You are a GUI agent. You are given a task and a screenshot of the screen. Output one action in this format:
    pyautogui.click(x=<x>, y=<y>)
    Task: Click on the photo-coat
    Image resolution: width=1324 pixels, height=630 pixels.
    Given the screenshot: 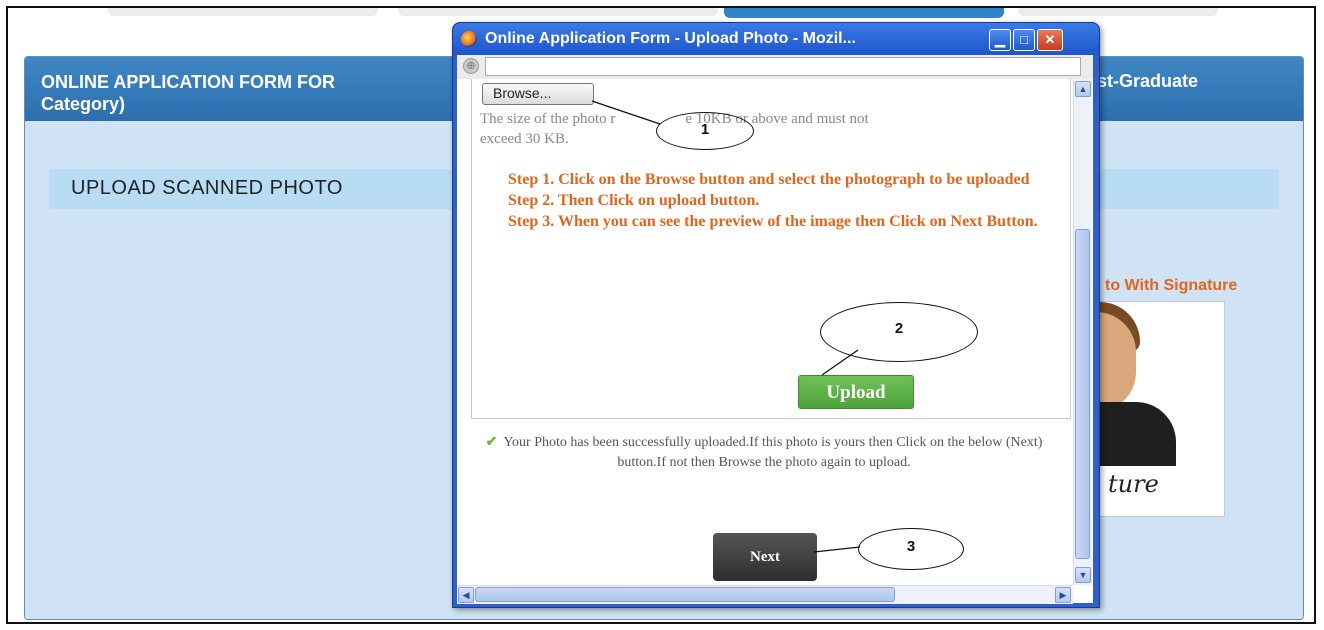 What is the action you would take?
    pyautogui.click(x=1136, y=434)
    